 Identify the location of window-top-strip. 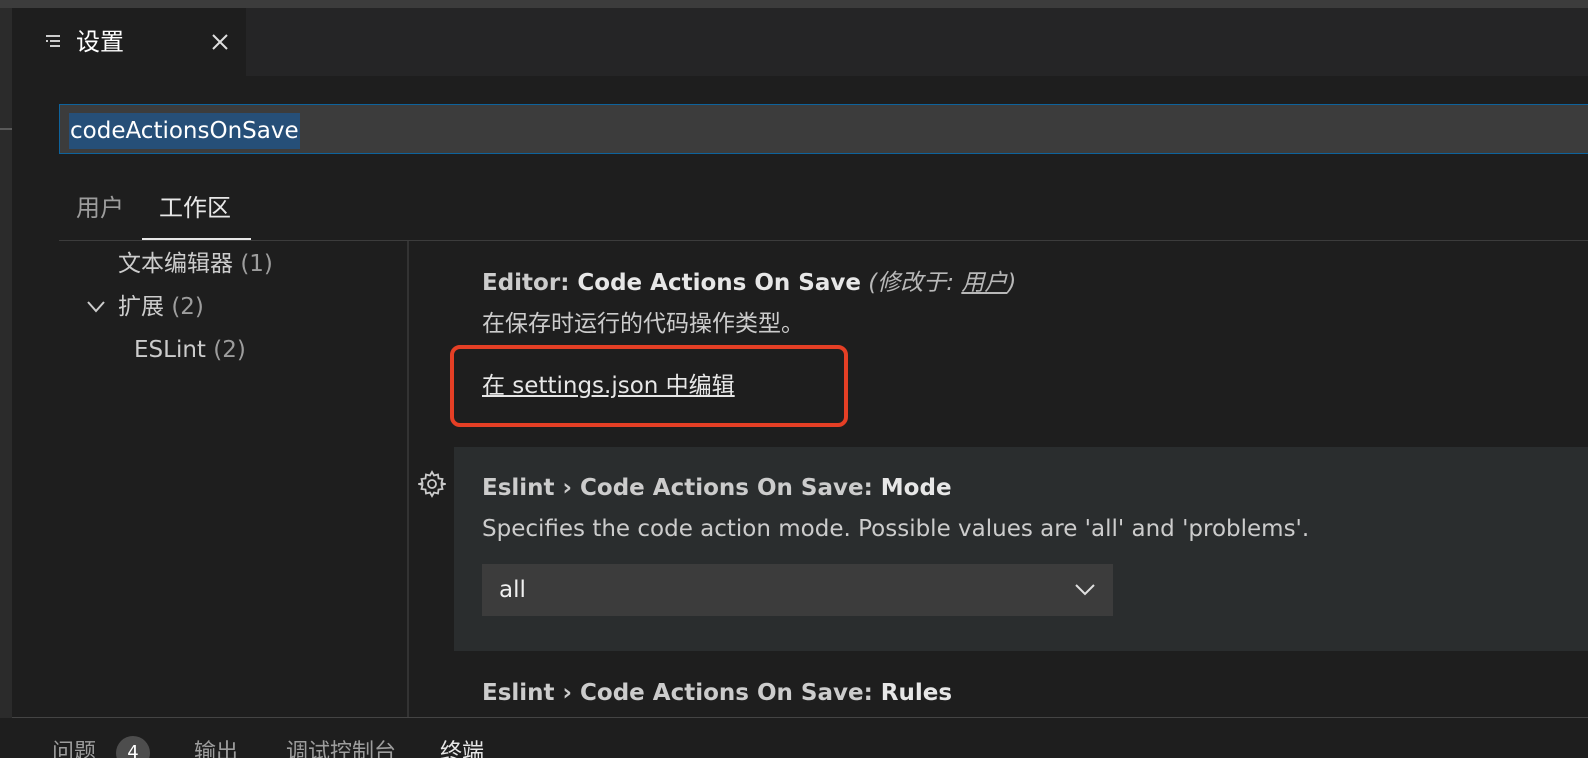
(794, 4).